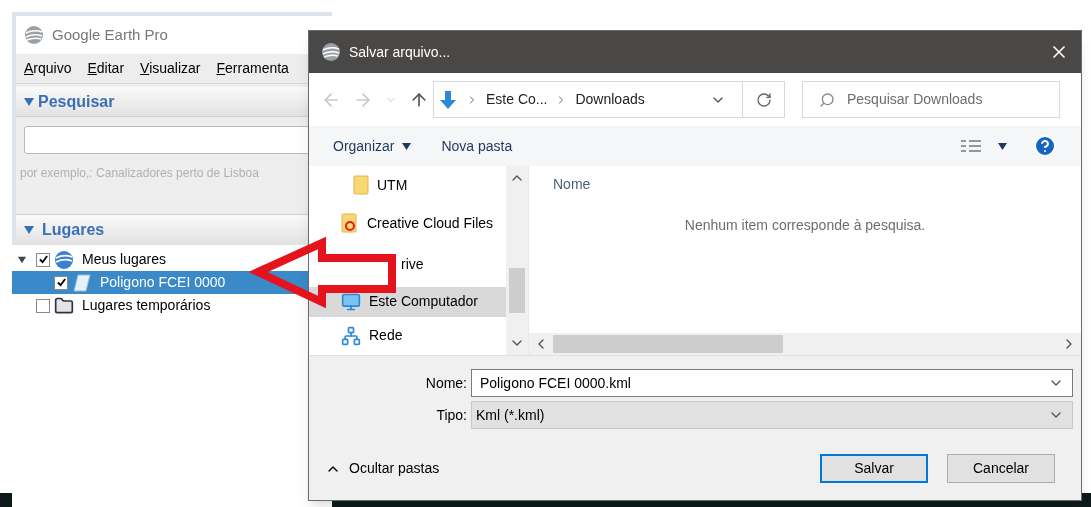 The width and height of the screenshot is (1091, 507). I want to click on dialog-button: Salvar, so click(874, 468).